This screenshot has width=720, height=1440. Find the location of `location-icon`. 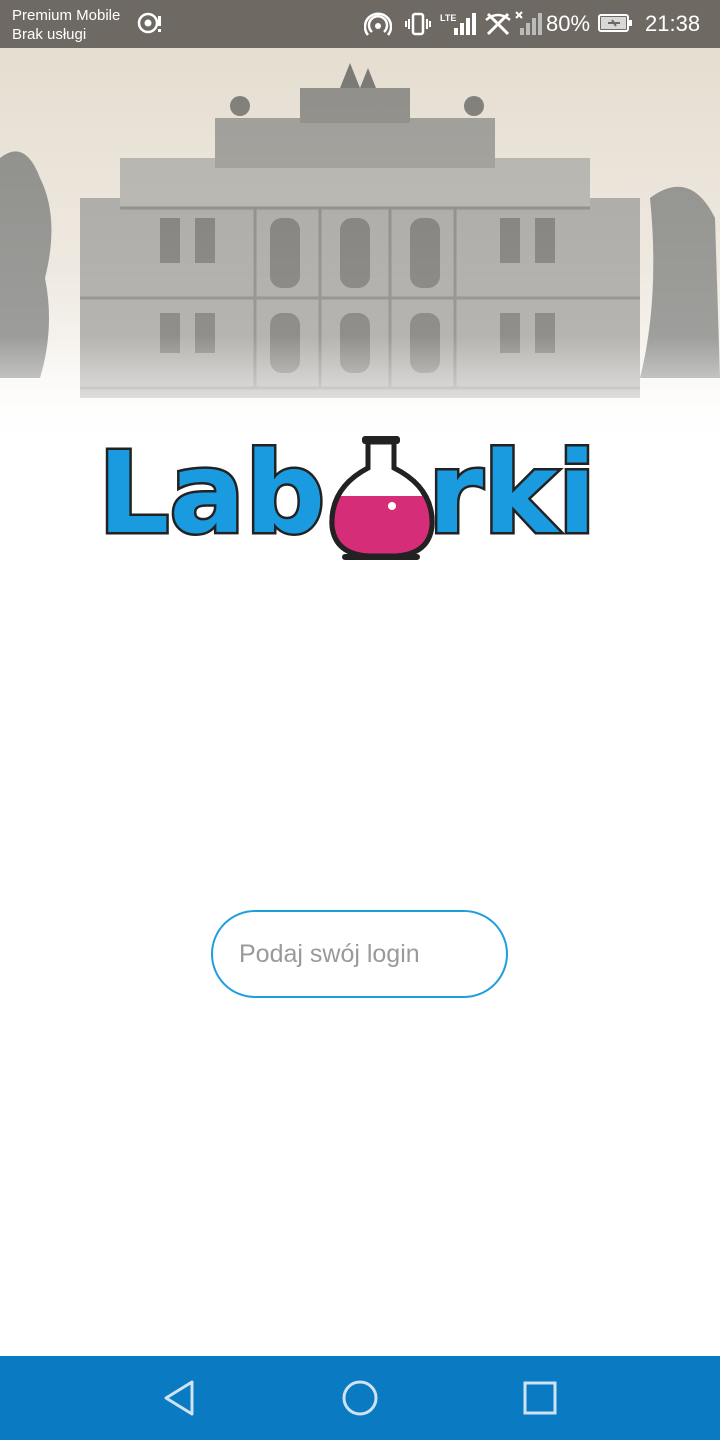

location-icon is located at coordinates (149, 23).